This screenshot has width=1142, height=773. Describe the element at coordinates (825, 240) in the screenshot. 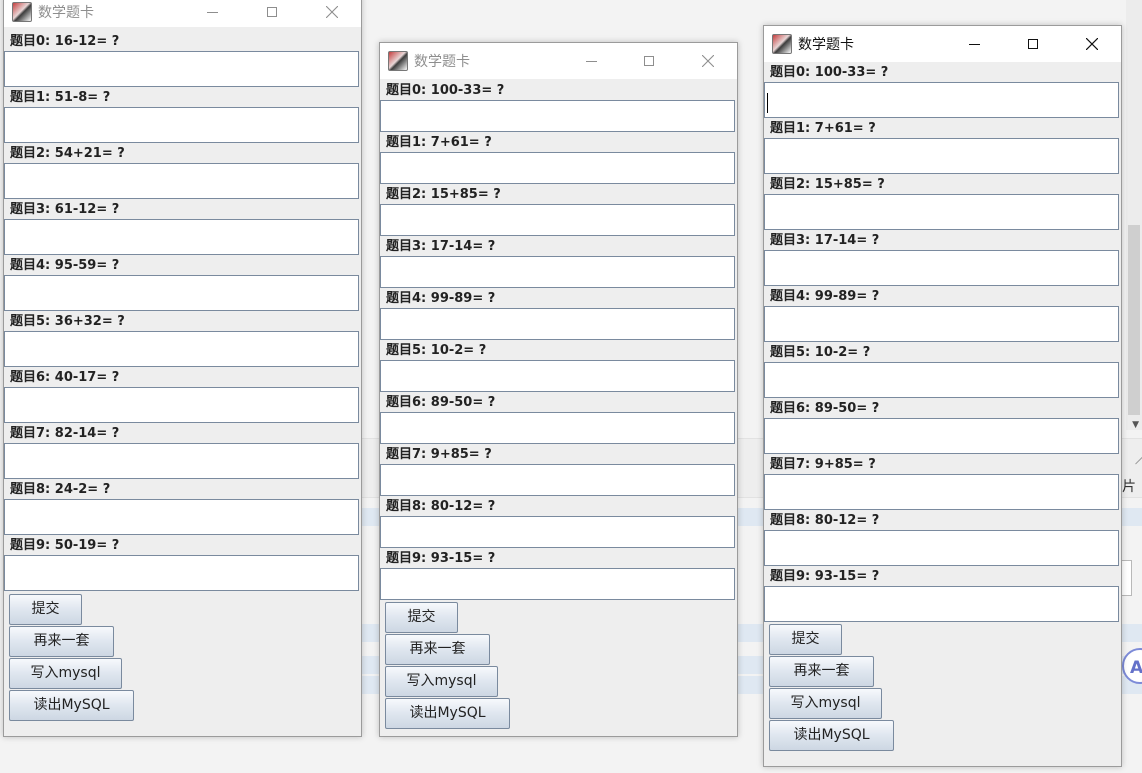

I see `question-label: 题目3: 17-14= ?` at that location.